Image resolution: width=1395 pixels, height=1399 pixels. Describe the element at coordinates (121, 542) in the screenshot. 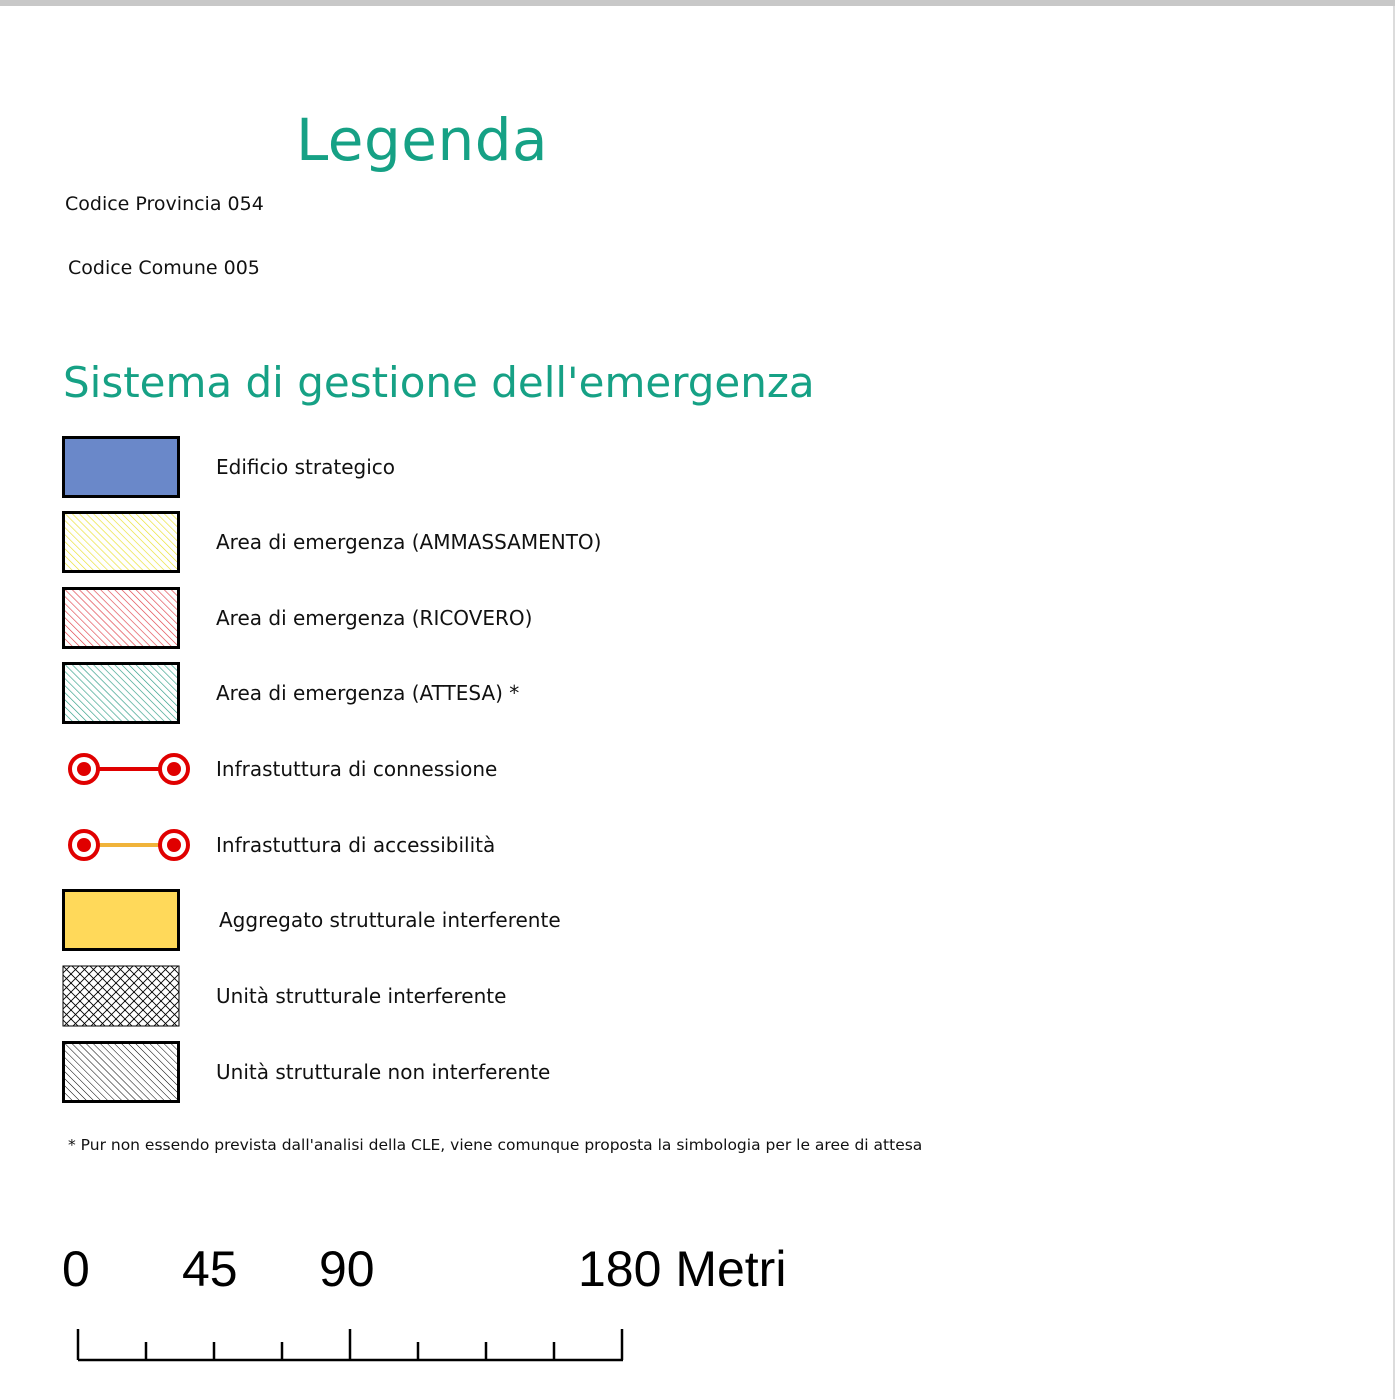

I see `yellow-hatch-swatch-icon` at that location.